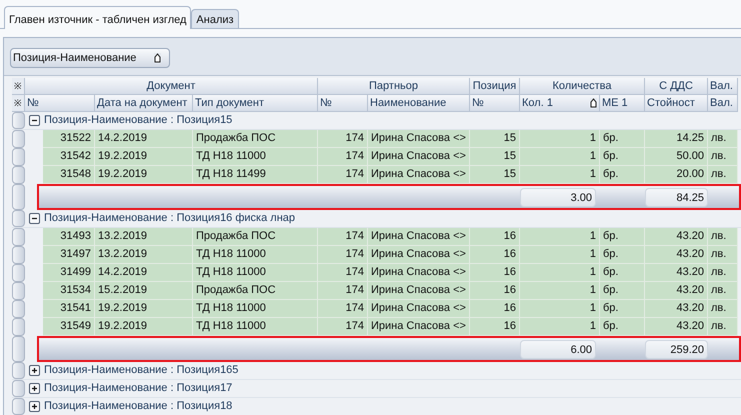 Image resolution: width=741 pixels, height=415 pixels. What do you see at coordinates (98, 17) in the screenshot?
I see `tab: Главен източник - табличен изглед` at bounding box center [98, 17].